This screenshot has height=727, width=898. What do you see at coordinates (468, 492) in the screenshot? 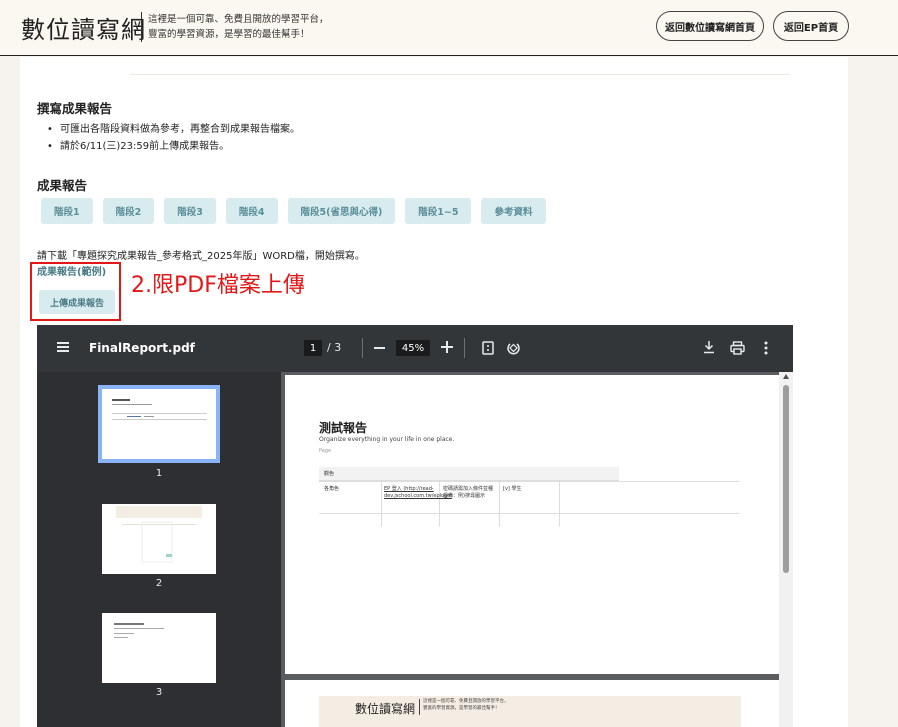
I see `table-cell: 密碼請需加入條件並種設備：例)搜尋圖示` at bounding box center [468, 492].